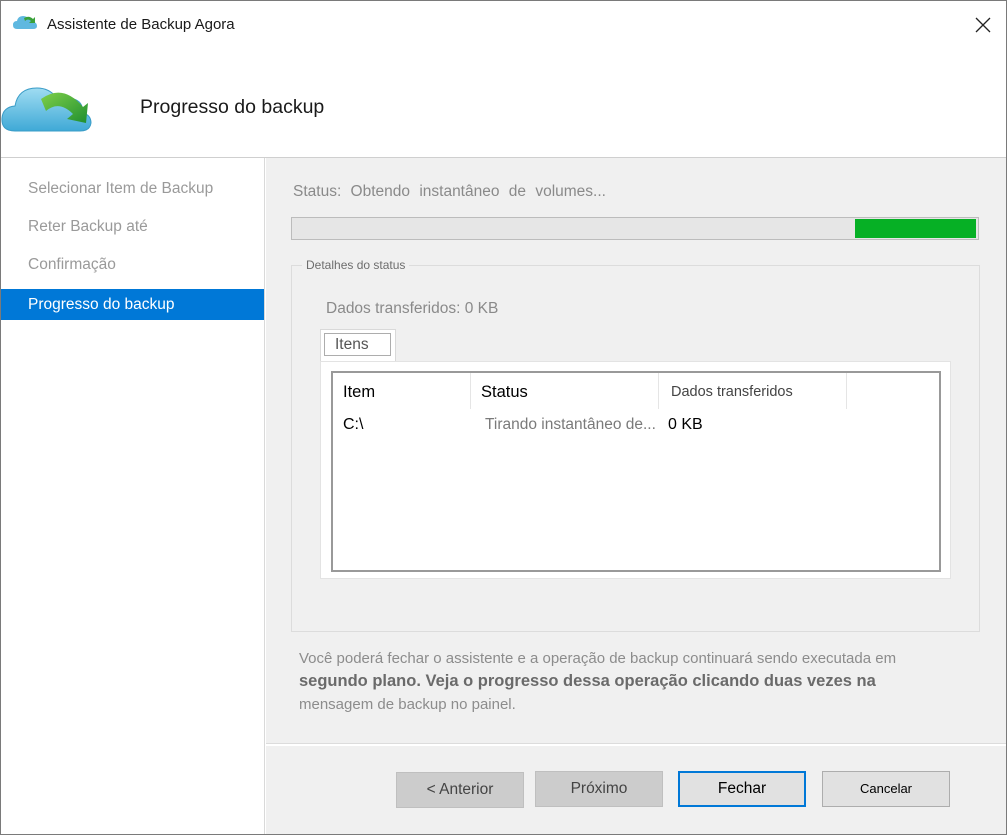 The image size is (1007, 835). I want to click on status-details-title: Detalhes do status, so click(356, 265).